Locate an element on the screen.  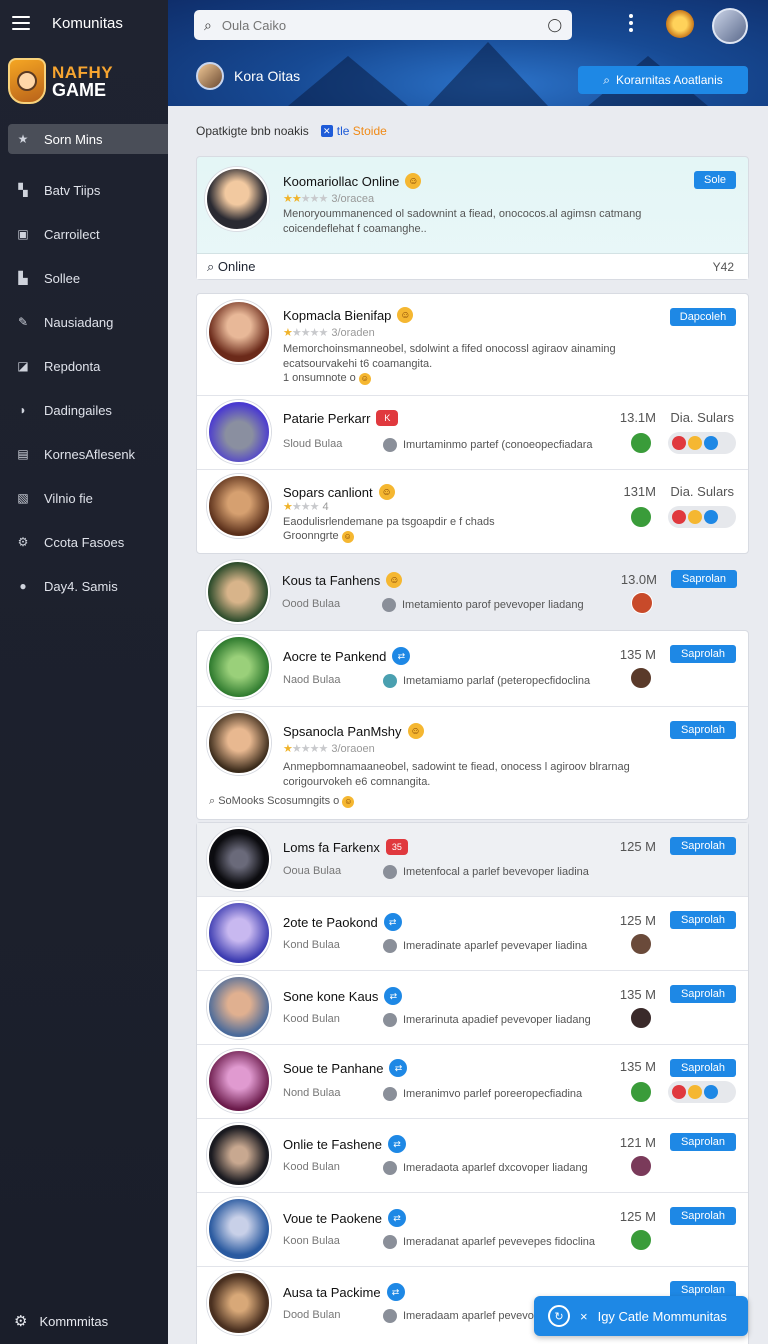
item-mid: Imurtaminmo partef (conoeopecfiadara is located at coordinates (488, 445).